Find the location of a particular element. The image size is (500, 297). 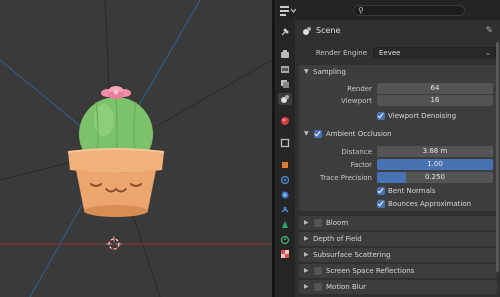

bloom-panel-header: ▶ Bloom is located at coordinates (398, 223).